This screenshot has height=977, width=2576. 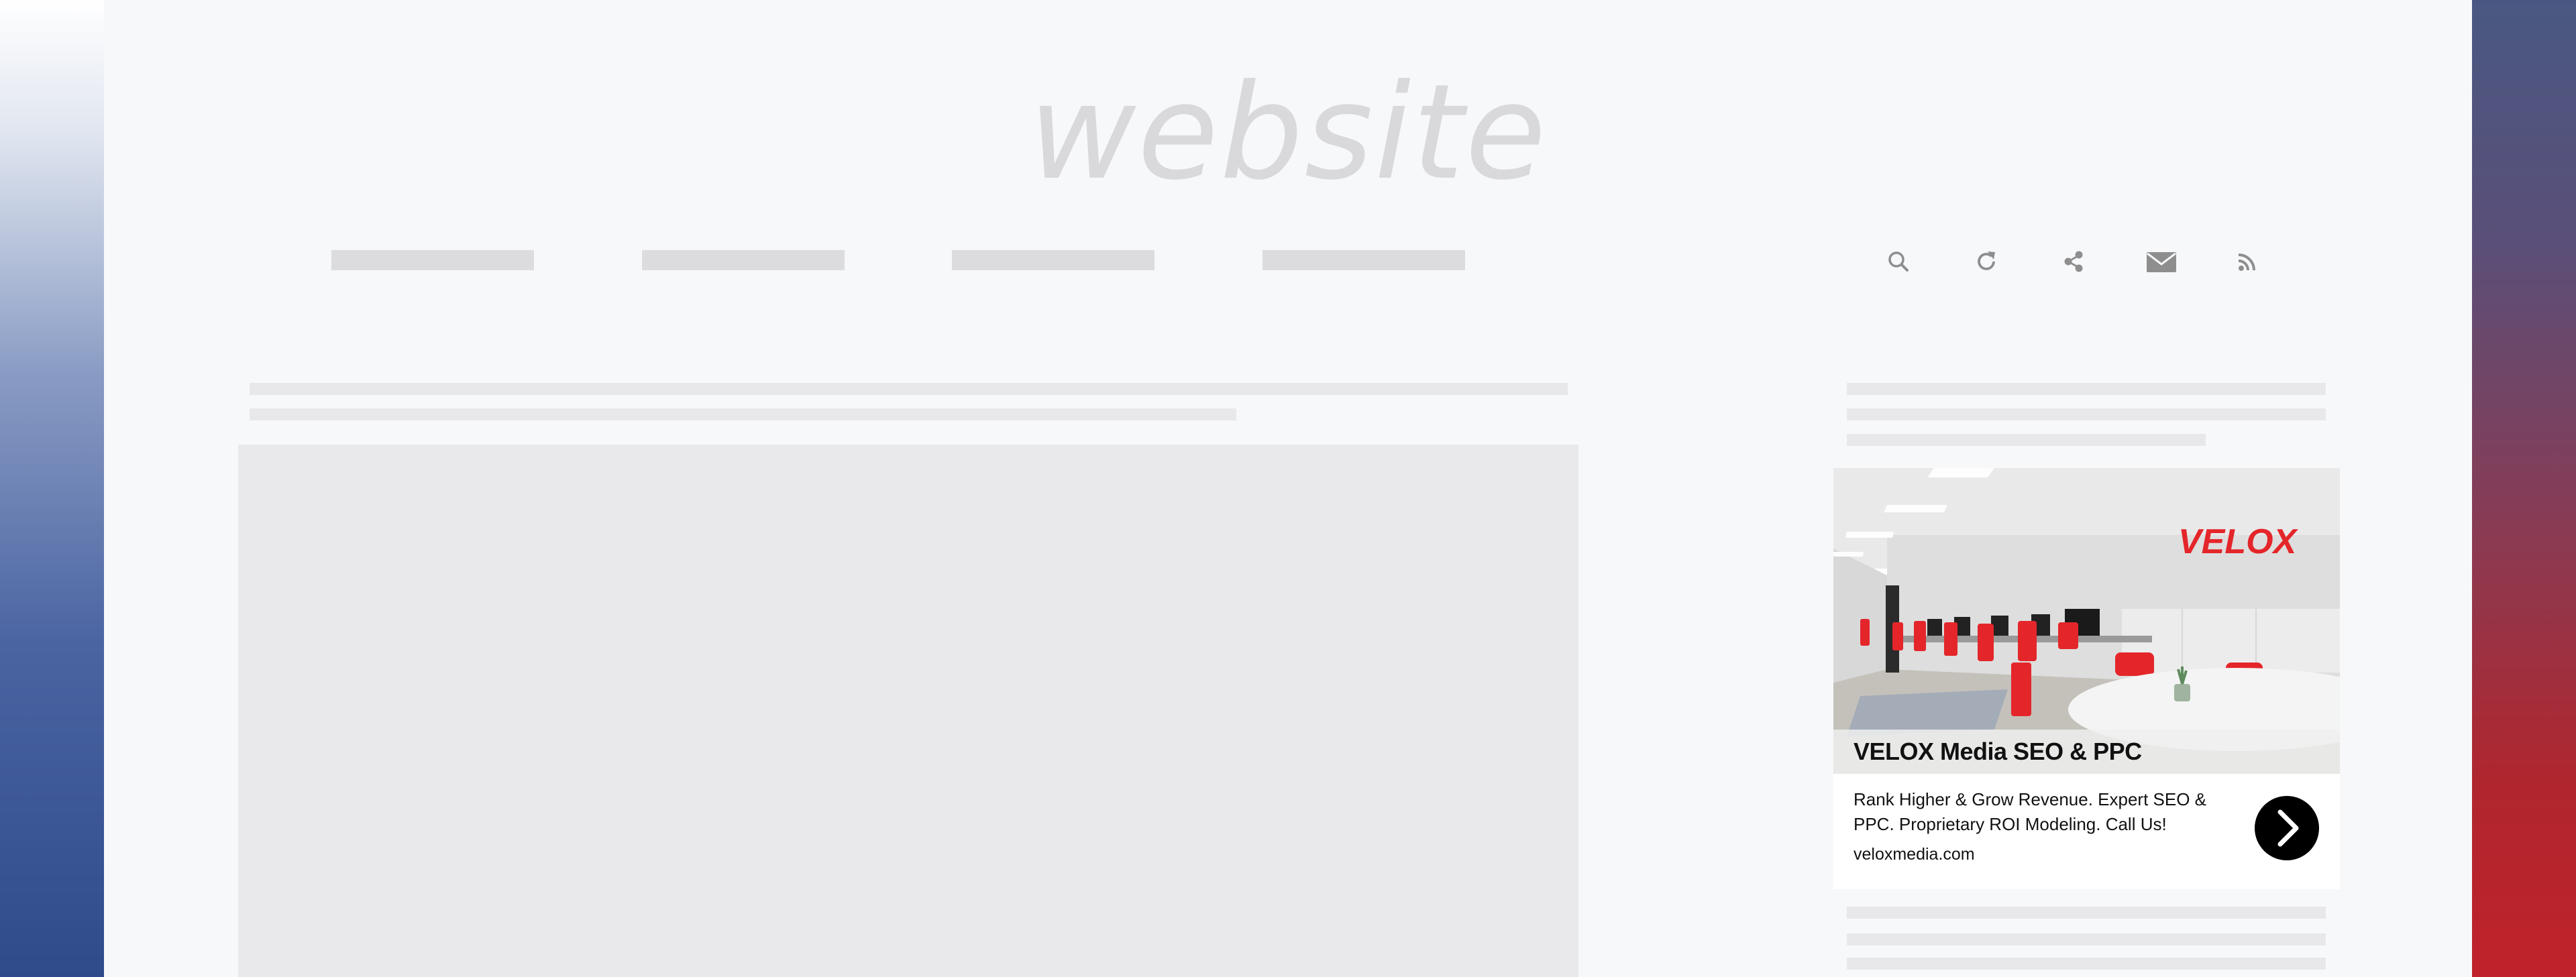 I want to click on rss-icon, so click(x=2247, y=261).